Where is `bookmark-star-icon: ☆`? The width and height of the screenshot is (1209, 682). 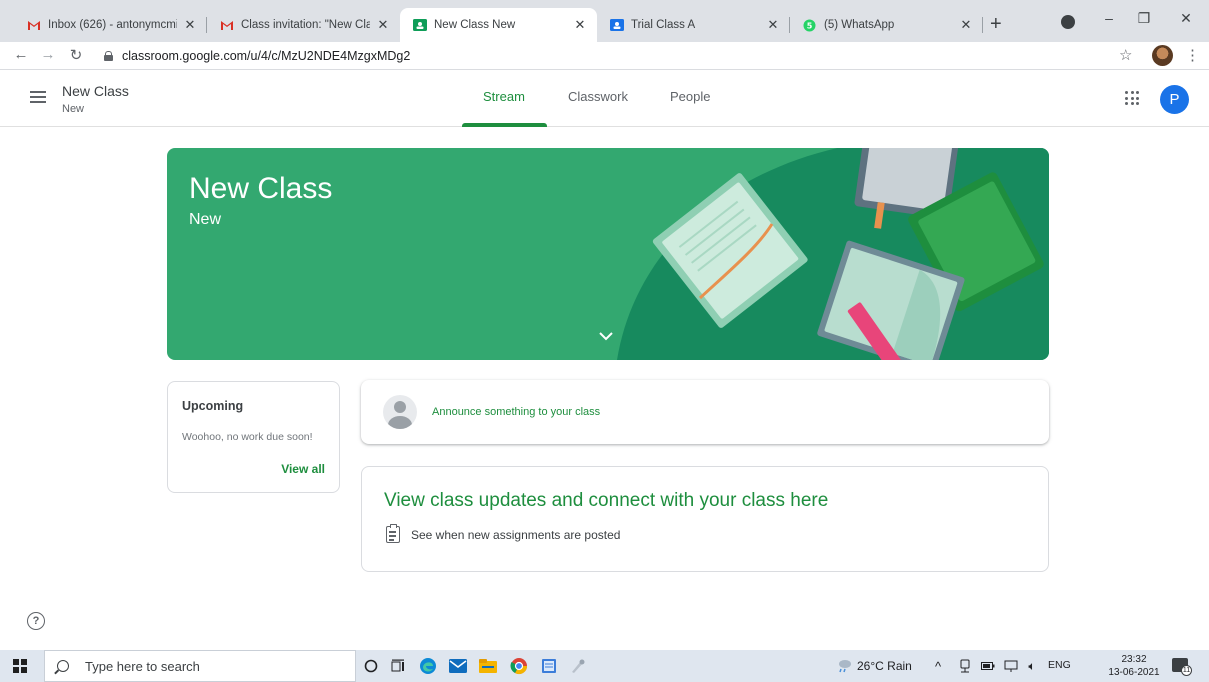 bookmark-star-icon: ☆ is located at coordinates (1125, 55).